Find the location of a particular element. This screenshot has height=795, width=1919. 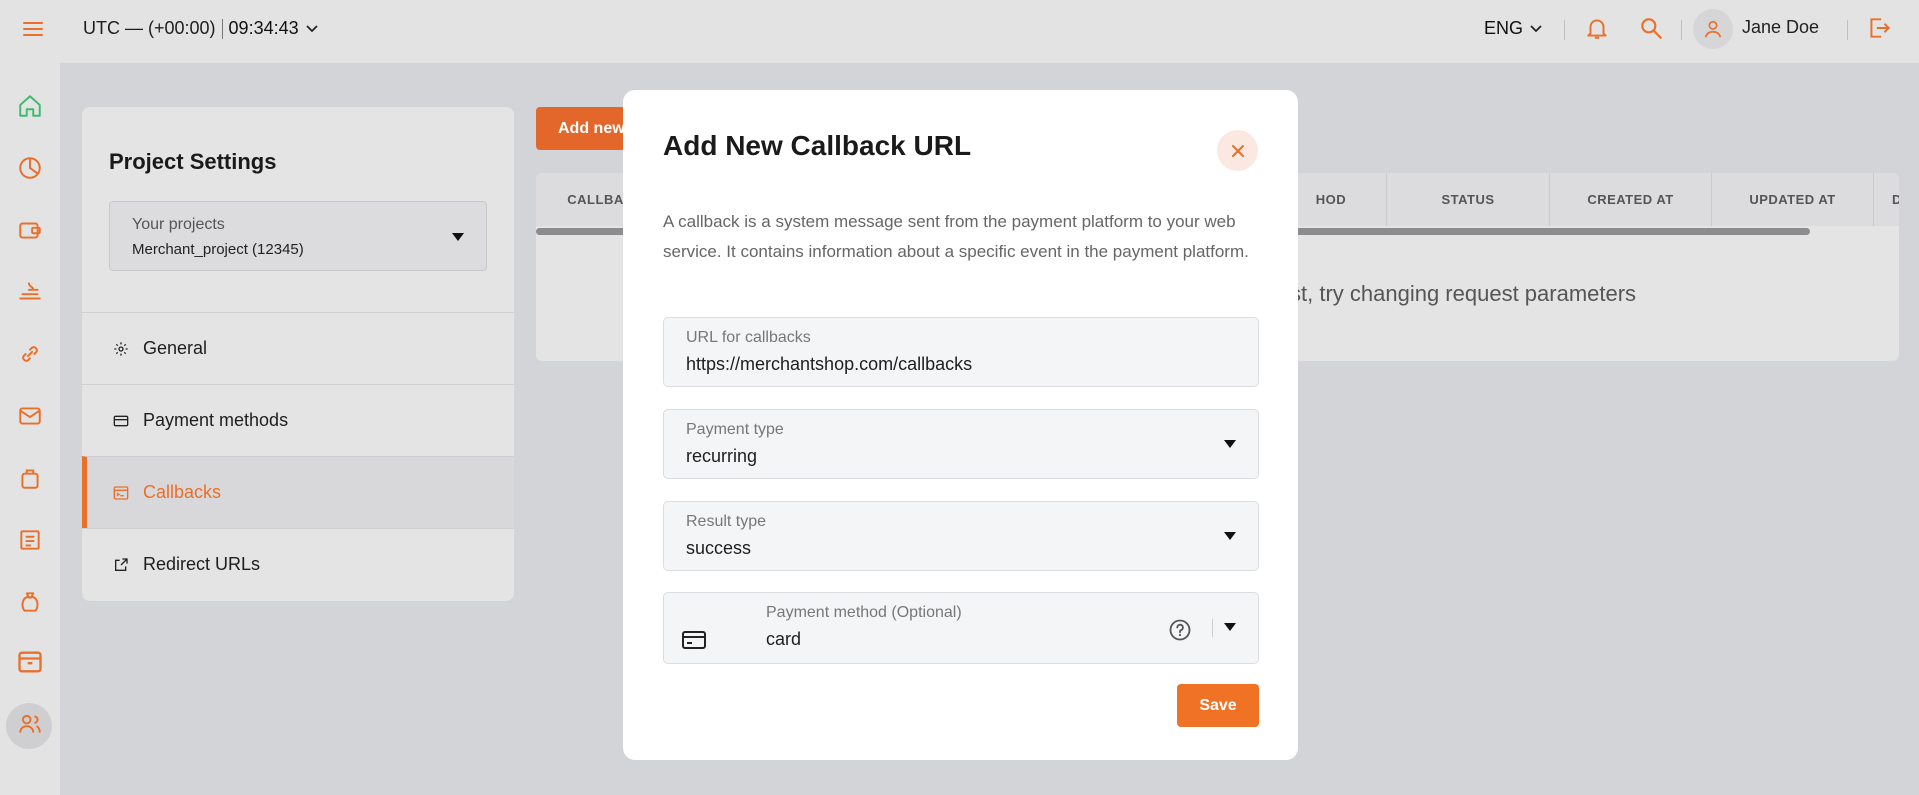

menu-icon is located at coordinates (33, 29).